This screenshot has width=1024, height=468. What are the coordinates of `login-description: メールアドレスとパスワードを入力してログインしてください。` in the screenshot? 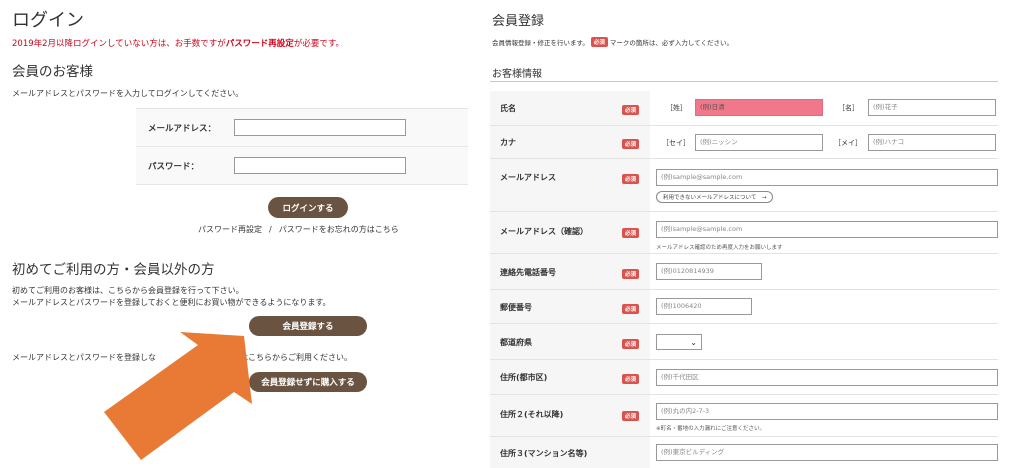 It's located at (128, 93).